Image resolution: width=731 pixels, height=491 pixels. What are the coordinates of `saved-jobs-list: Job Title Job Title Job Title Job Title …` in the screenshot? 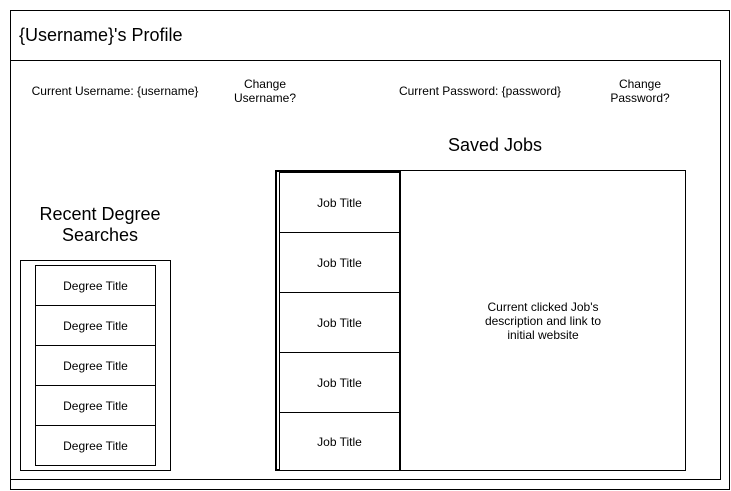 It's located at (338, 321).